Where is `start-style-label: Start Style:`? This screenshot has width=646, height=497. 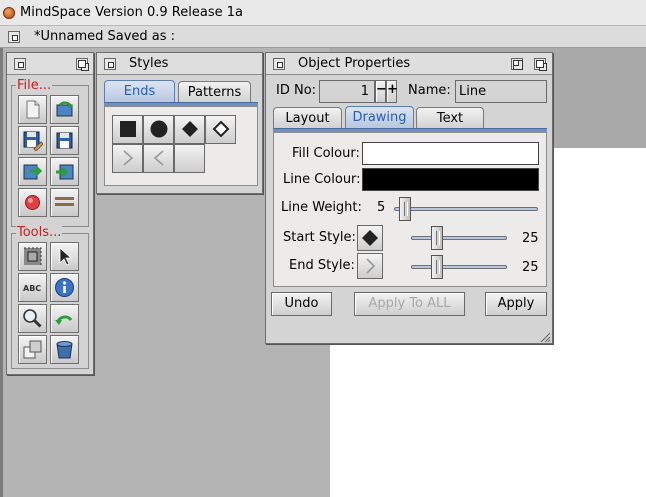 start-style-label: Start Style: is located at coordinates (319, 237).